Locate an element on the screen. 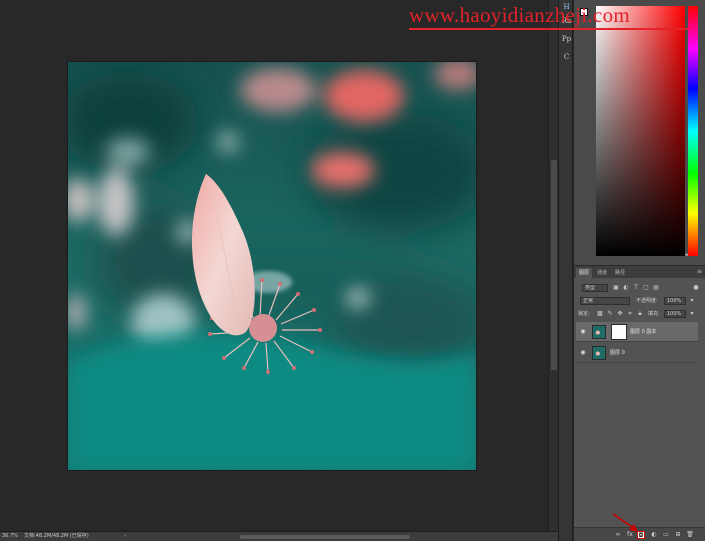  layer-name: 图层 0 副本 is located at coordinates (643, 332).